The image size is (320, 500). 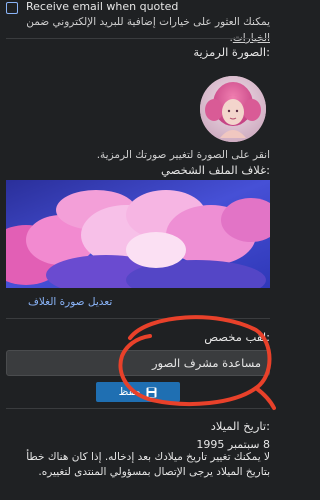 I want to click on save-label: حفظ, so click(x=129, y=392).